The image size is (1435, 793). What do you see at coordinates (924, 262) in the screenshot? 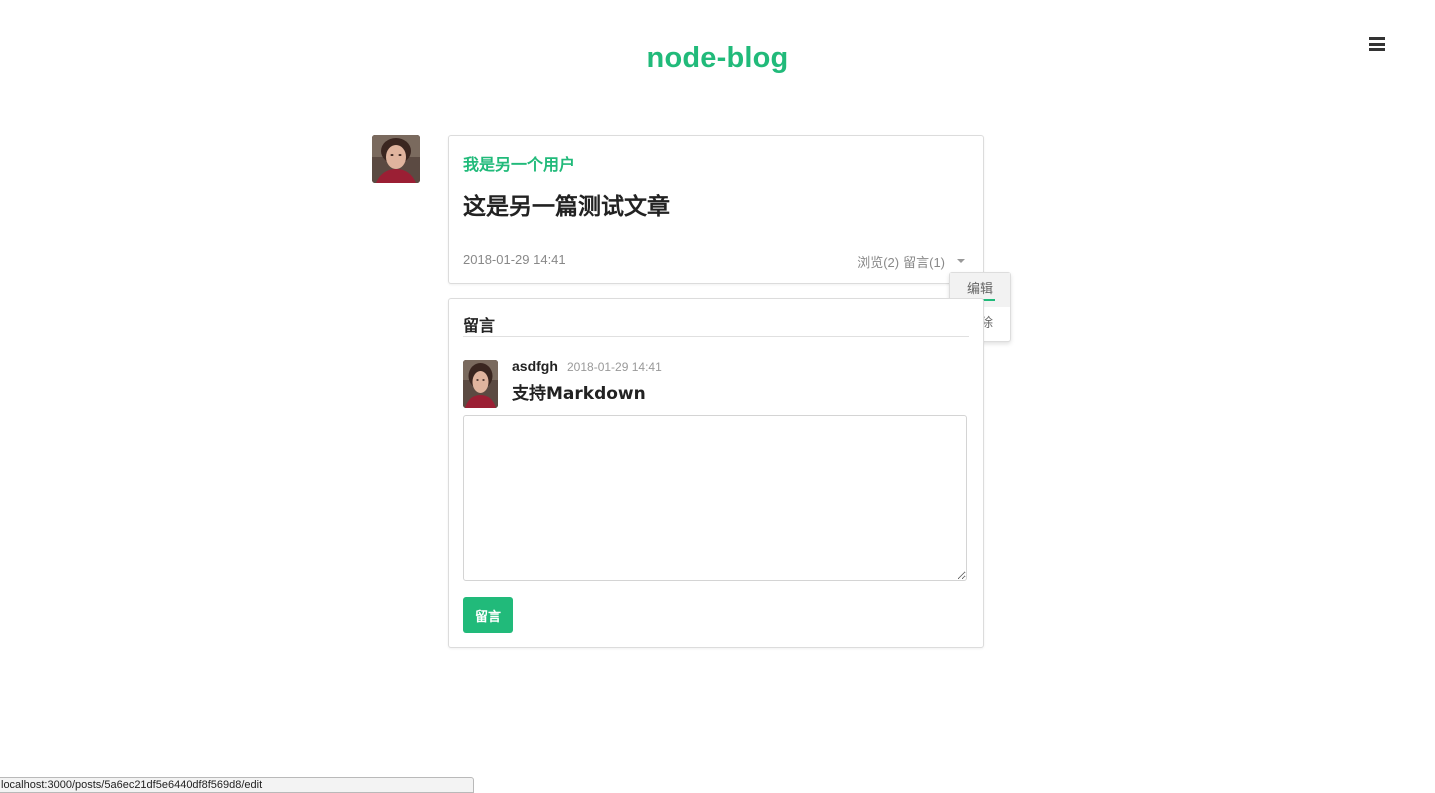
I see `post-comments-count: 留言(1)` at bounding box center [924, 262].